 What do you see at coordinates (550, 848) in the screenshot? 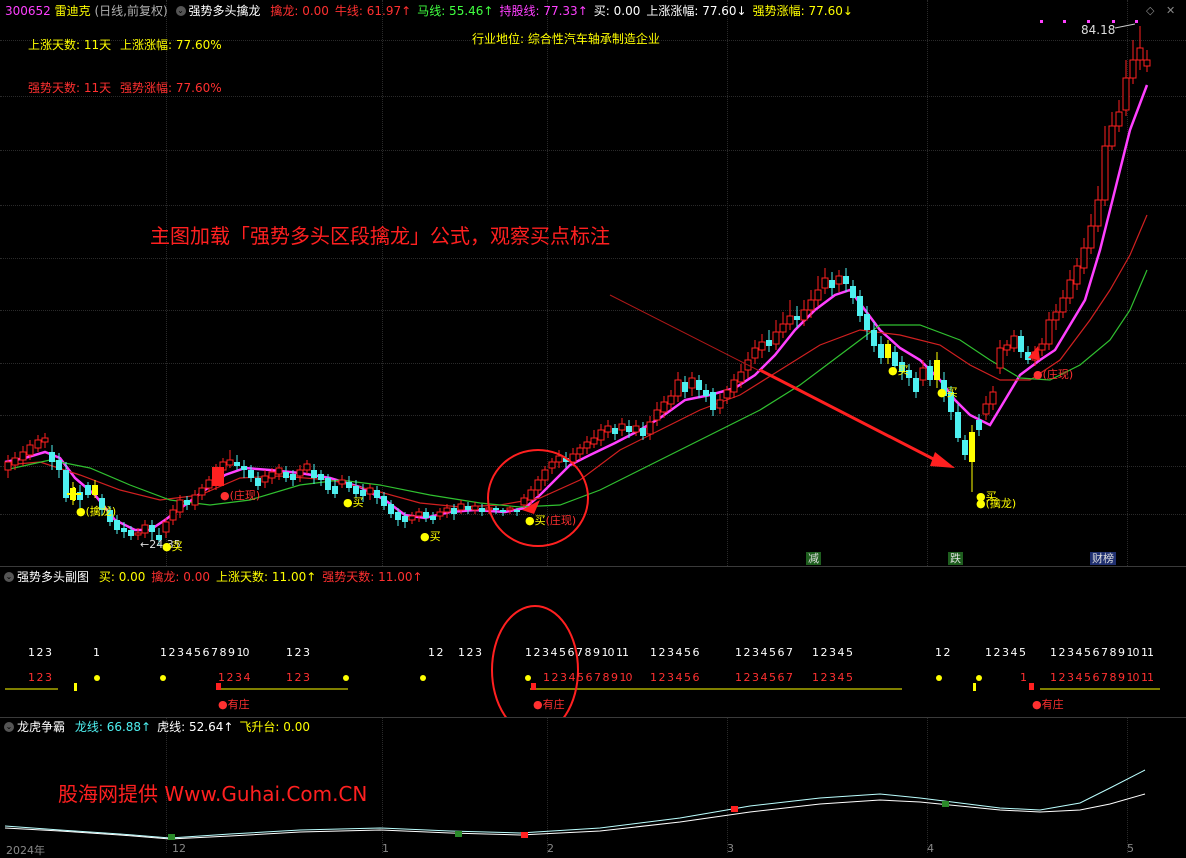
I see `time-axis-label: 2` at bounding box center [550, 848].